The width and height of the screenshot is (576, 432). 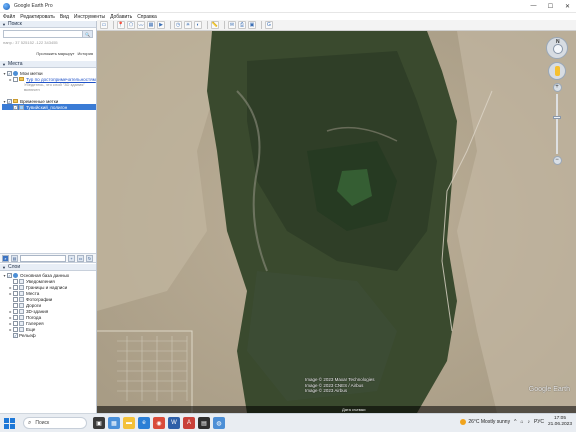 What do you see at coordinates (37, 17) in the screenshot?
I see `menu-edit: Редактировать` at bounding box center [37, 17].